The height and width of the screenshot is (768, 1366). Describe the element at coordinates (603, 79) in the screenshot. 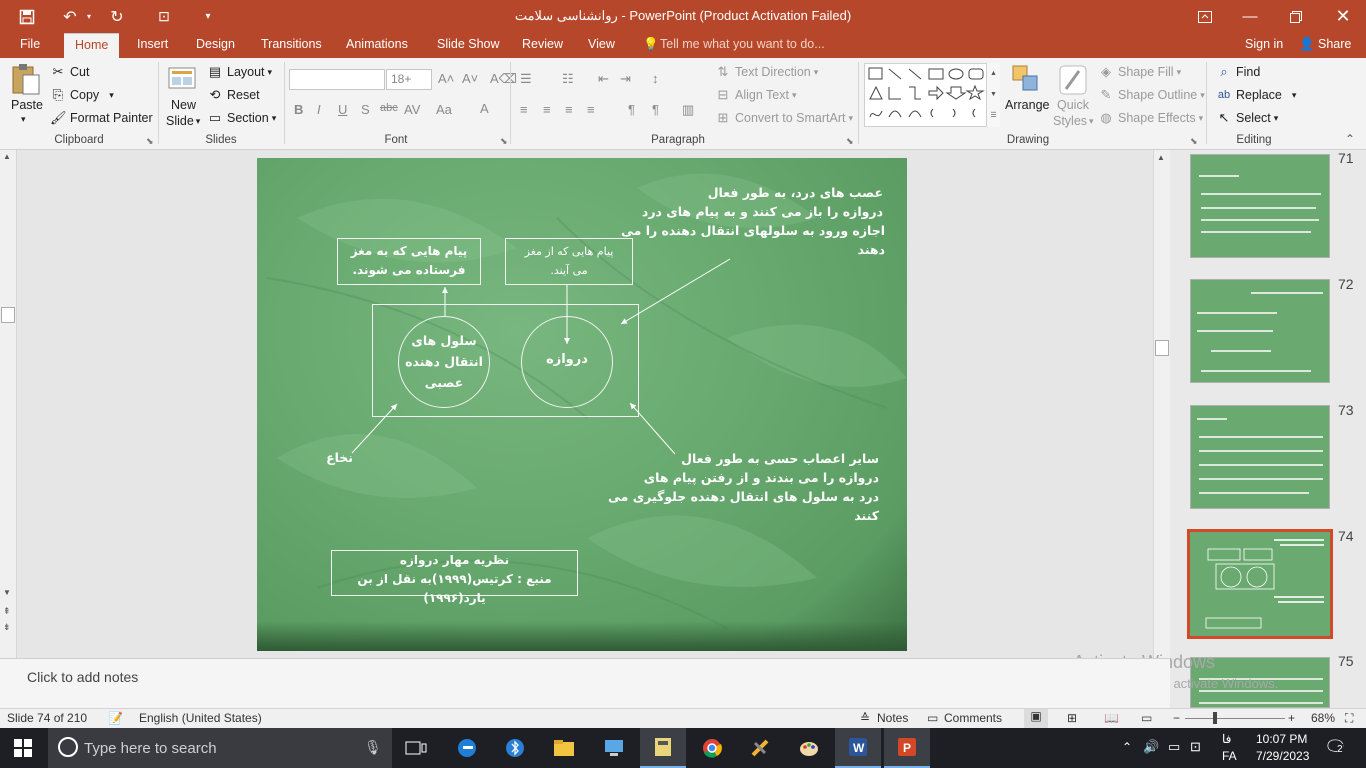

I see `decrease-indent-icon: ⇤` at that location.